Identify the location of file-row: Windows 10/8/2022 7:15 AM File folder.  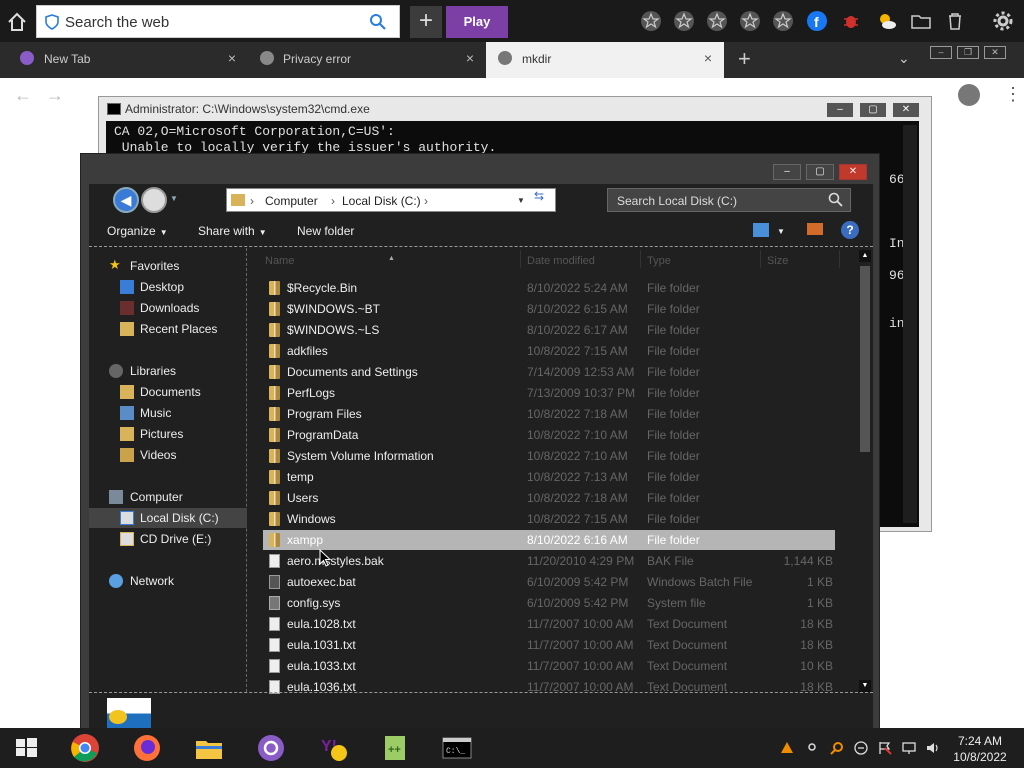
(549, 519).